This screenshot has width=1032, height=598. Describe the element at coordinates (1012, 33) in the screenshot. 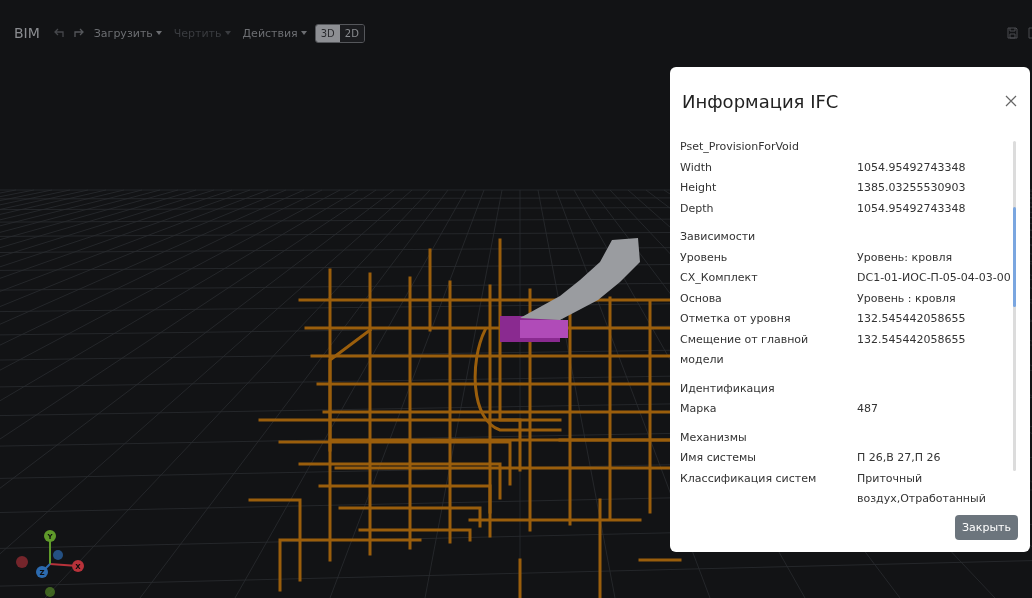

I see `save-icon` at that location.